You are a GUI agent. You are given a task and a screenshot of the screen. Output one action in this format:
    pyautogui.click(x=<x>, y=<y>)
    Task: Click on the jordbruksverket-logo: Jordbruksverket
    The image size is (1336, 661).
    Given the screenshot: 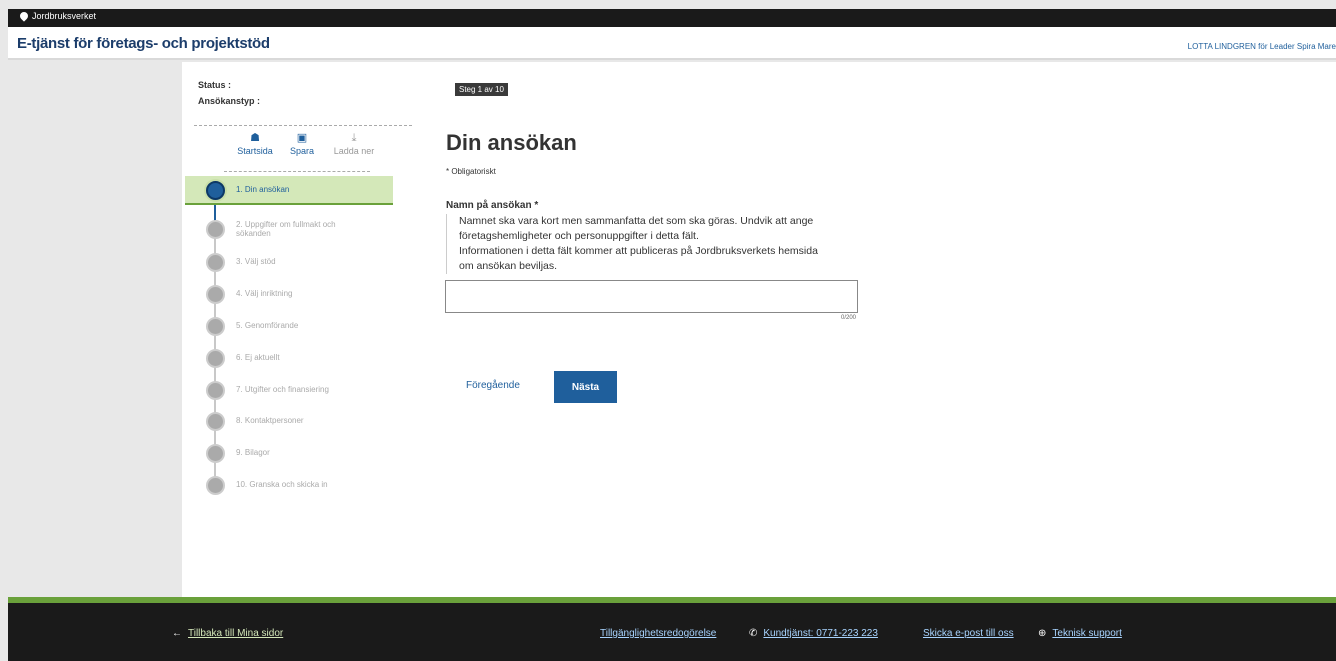 What is the action you would take?
    pyautogui.click(x=57, y=16)
    